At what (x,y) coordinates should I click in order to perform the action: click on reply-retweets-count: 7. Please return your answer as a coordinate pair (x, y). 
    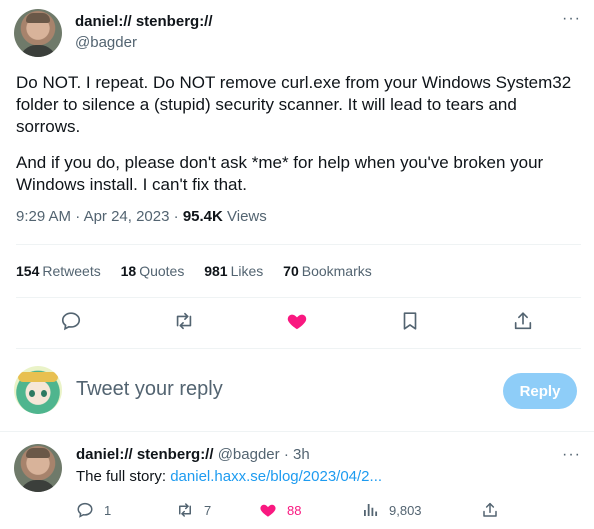
    Looking at the image, I should click on (208, 510).